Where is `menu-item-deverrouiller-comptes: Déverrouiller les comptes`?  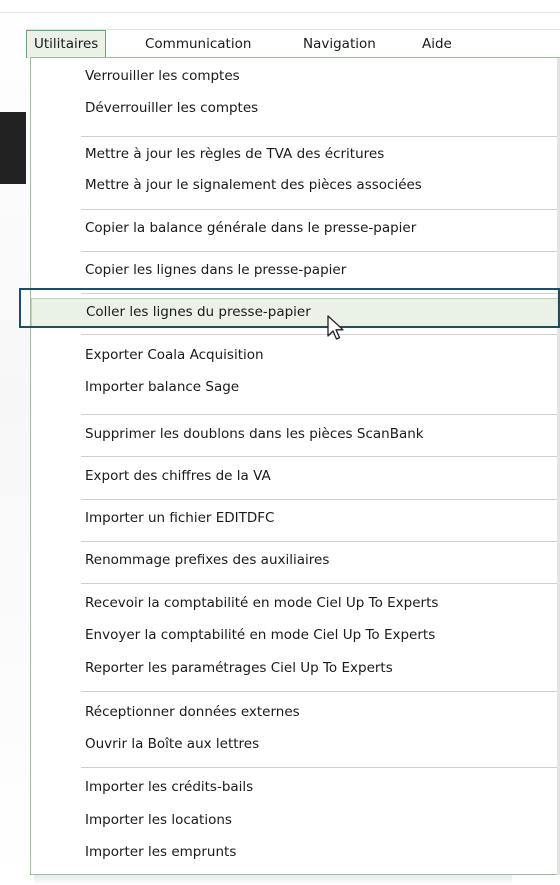
menu-item-deverrouiller-comptes: Déverrouiller les comptes is located at coordinates (295, 108).